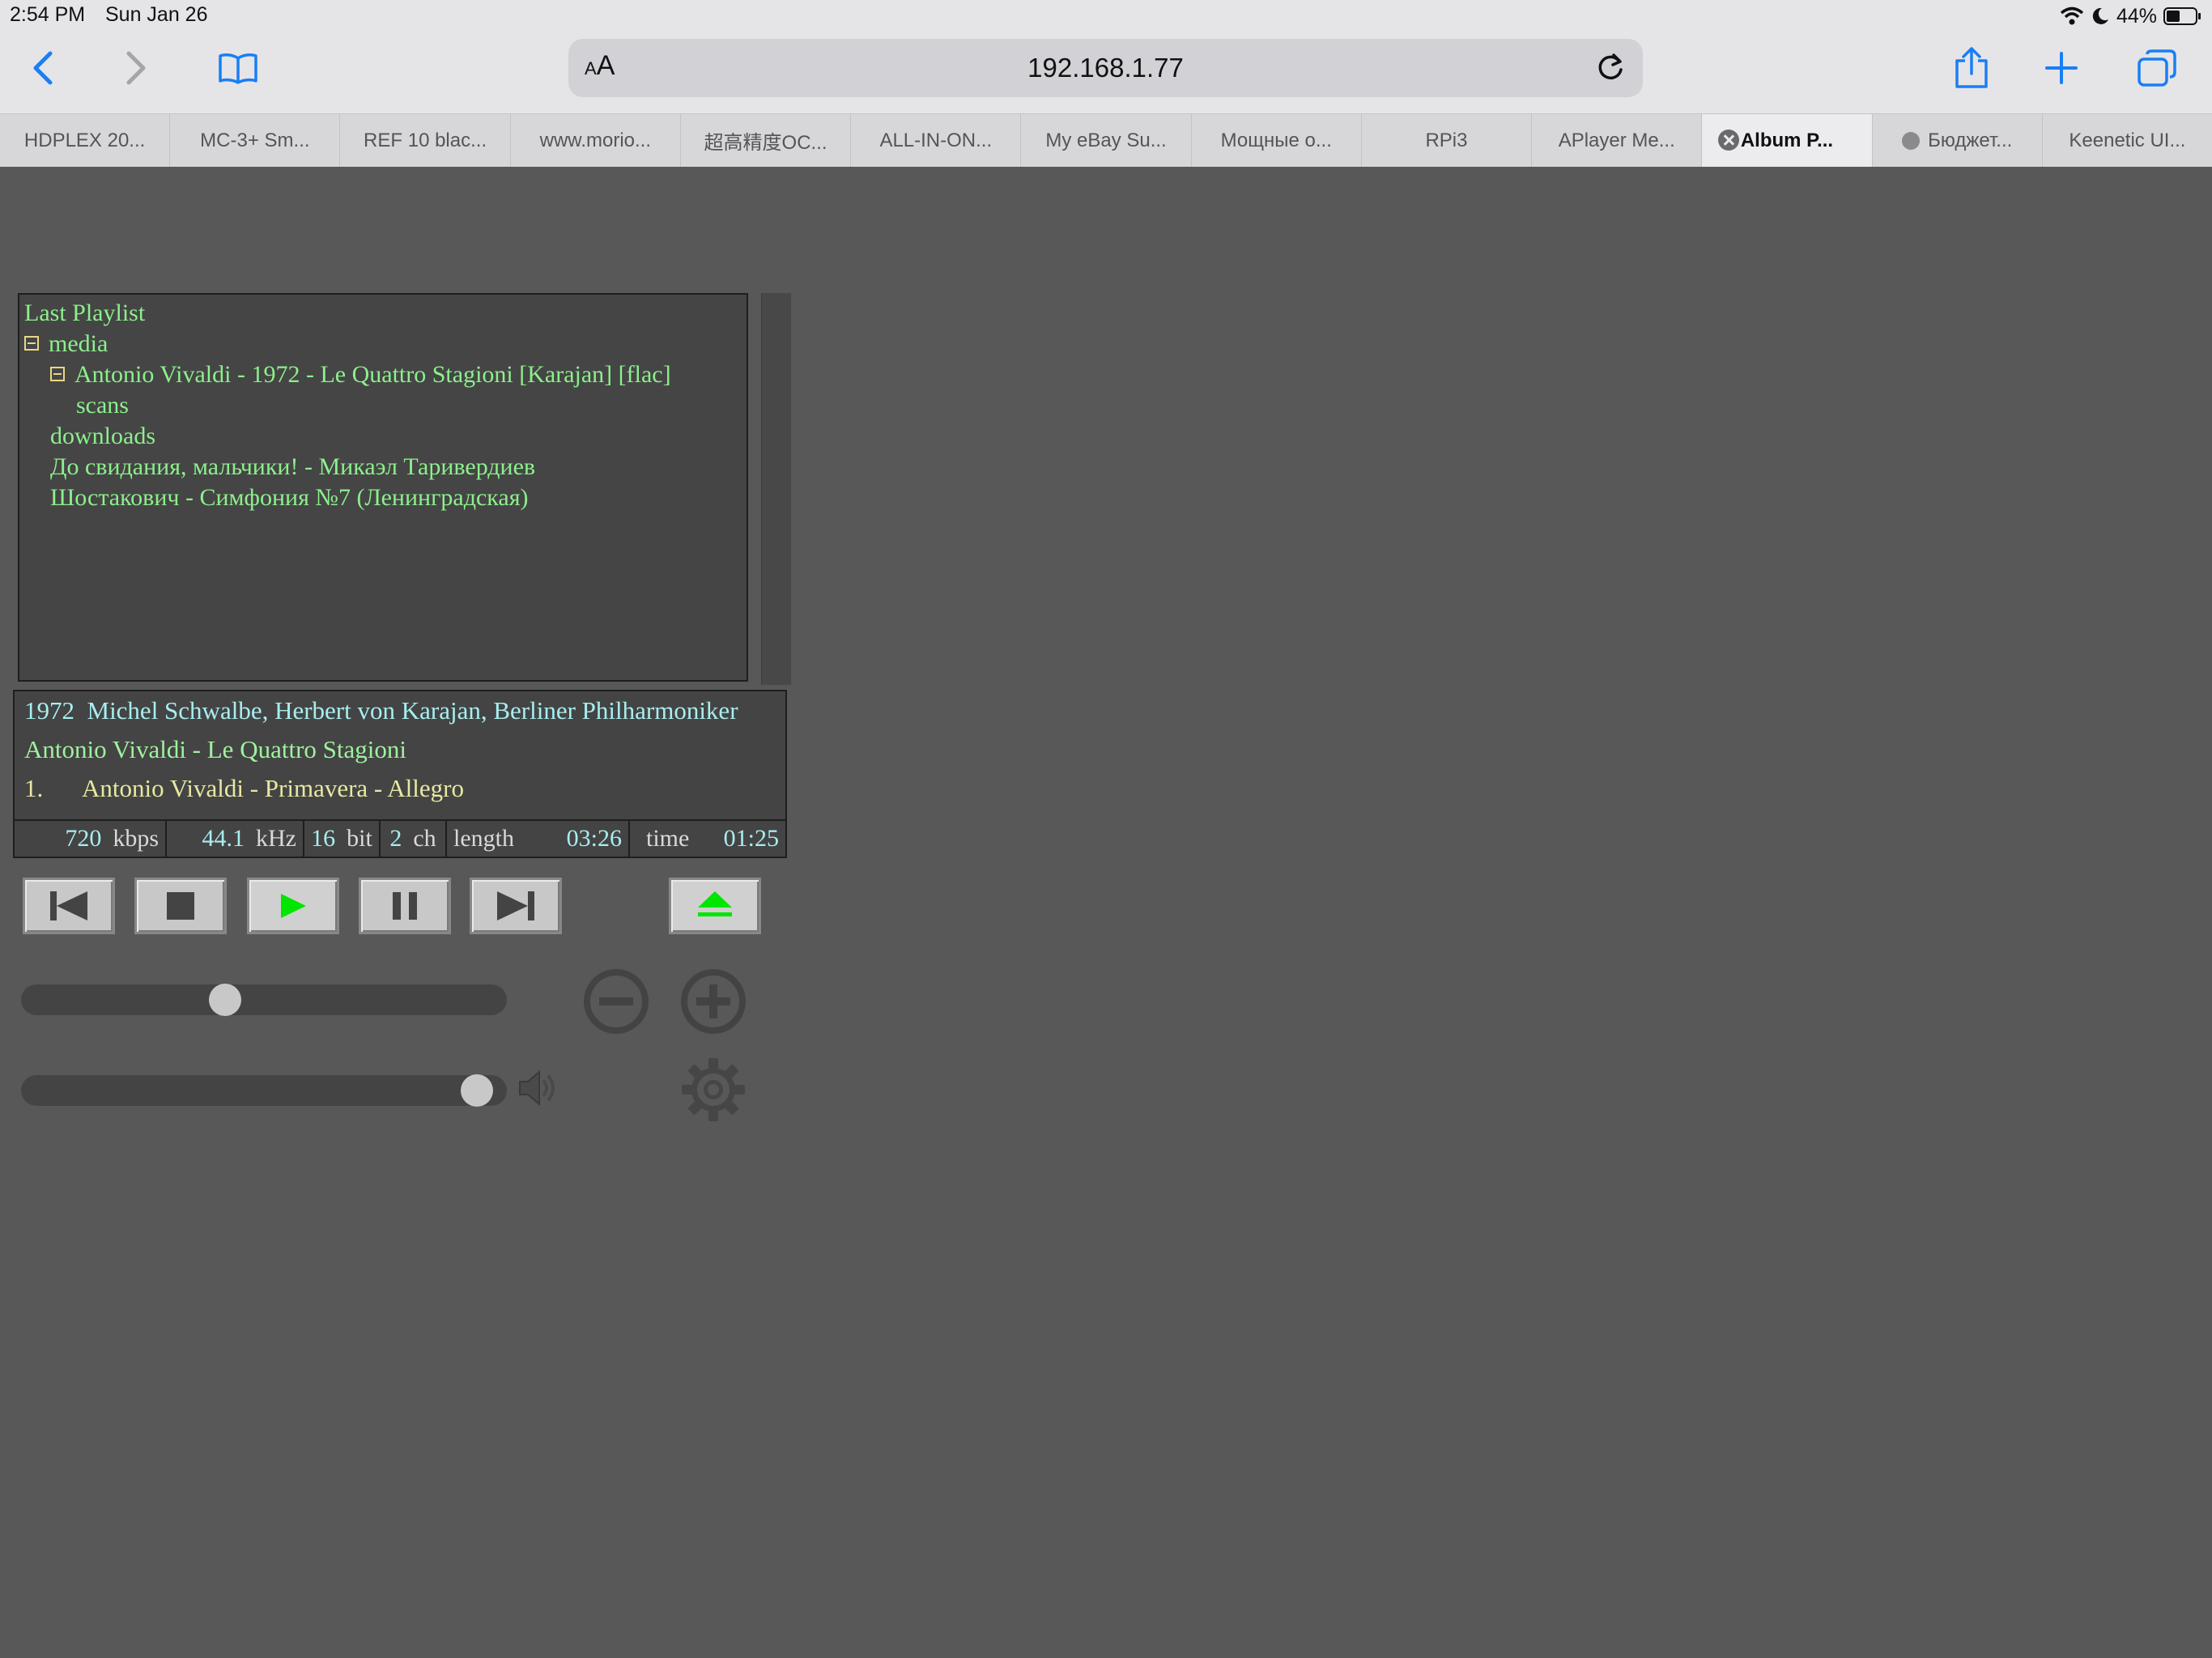 This screenshot has width=2212, height=1658. What do you see at coordinates (383, 405) in the screenshot?
I see `tree-item-scans: scans` at bounding box center [383, 405].